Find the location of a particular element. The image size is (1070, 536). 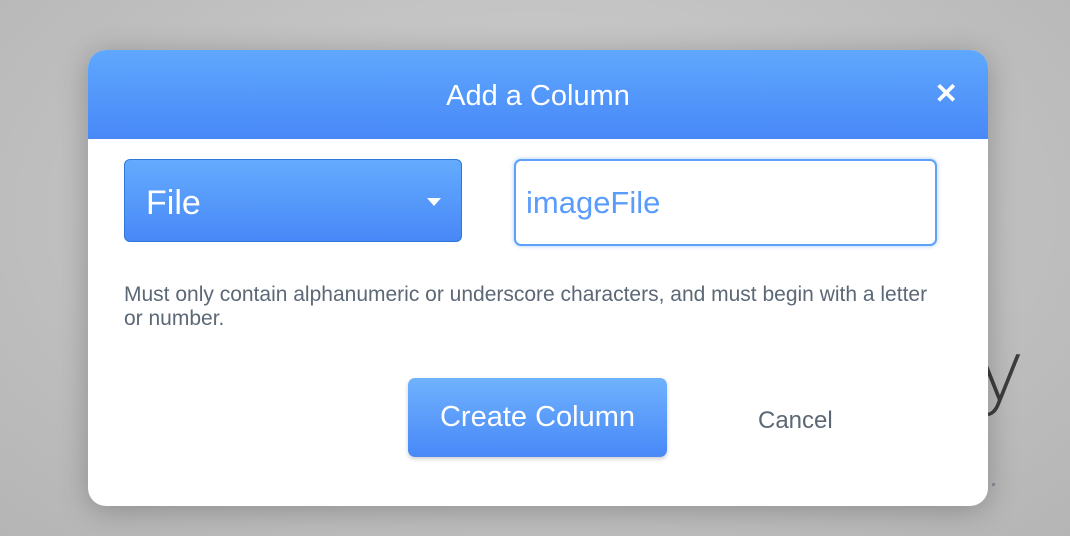

column-type-value: File is located at coordinates (173, 203).